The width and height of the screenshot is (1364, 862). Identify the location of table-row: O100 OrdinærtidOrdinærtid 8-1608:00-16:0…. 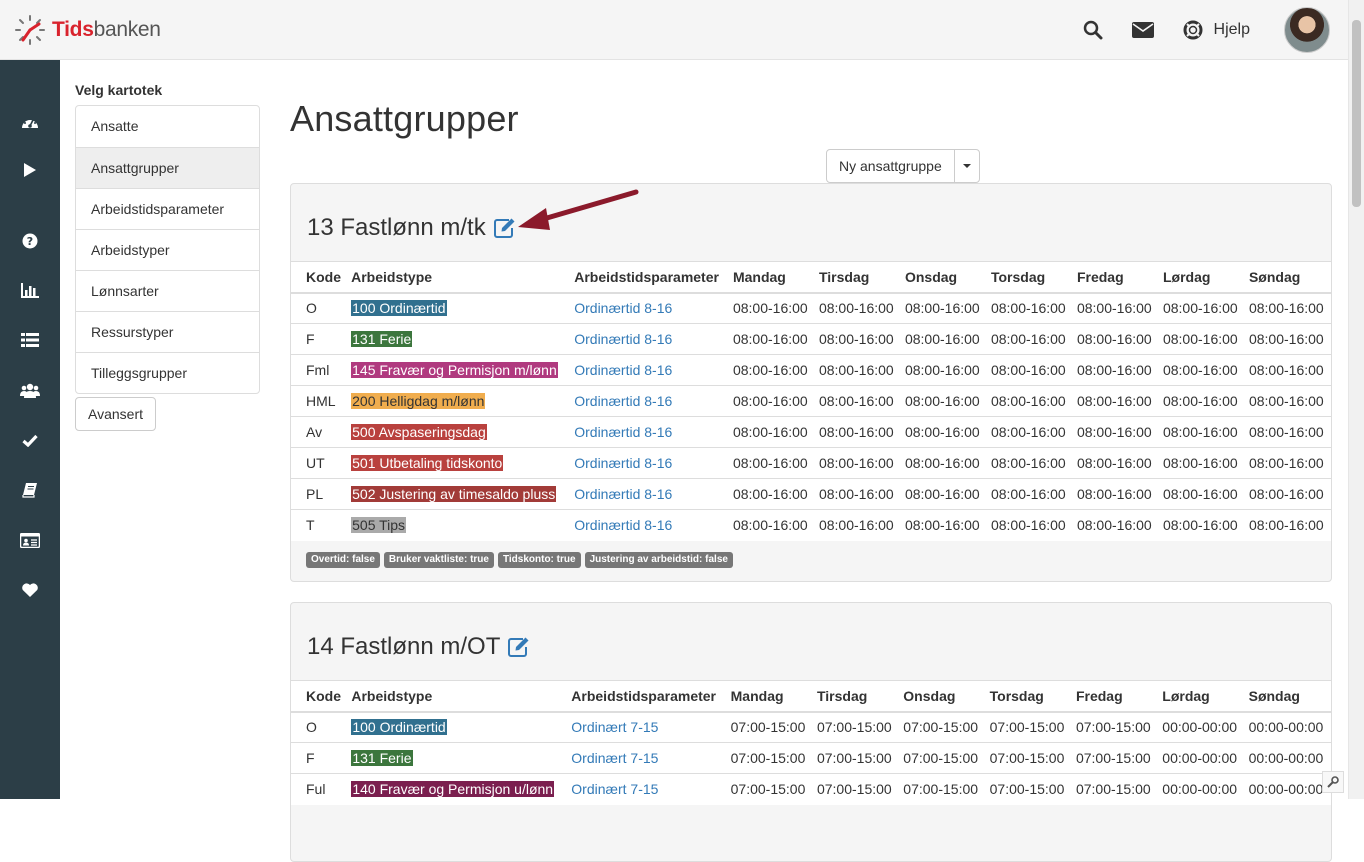
(811, 308).